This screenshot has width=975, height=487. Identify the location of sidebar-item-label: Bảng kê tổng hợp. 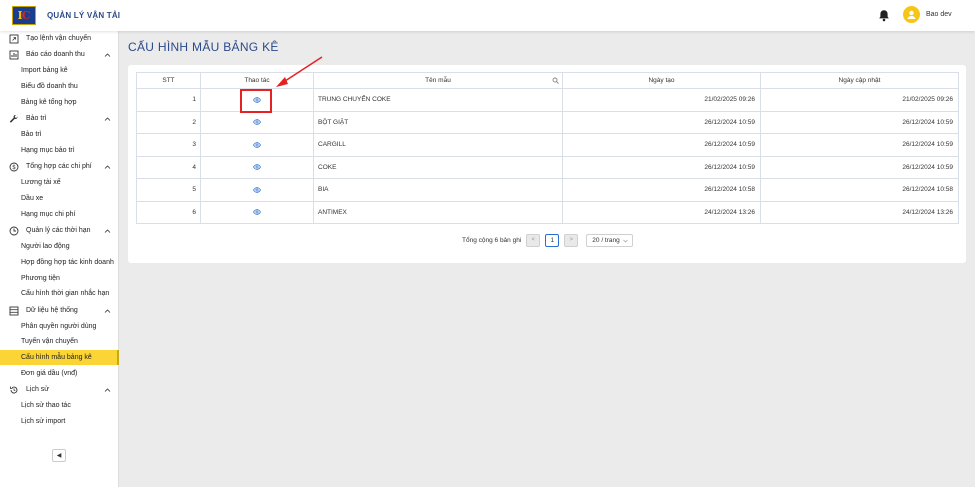
(49, 102).